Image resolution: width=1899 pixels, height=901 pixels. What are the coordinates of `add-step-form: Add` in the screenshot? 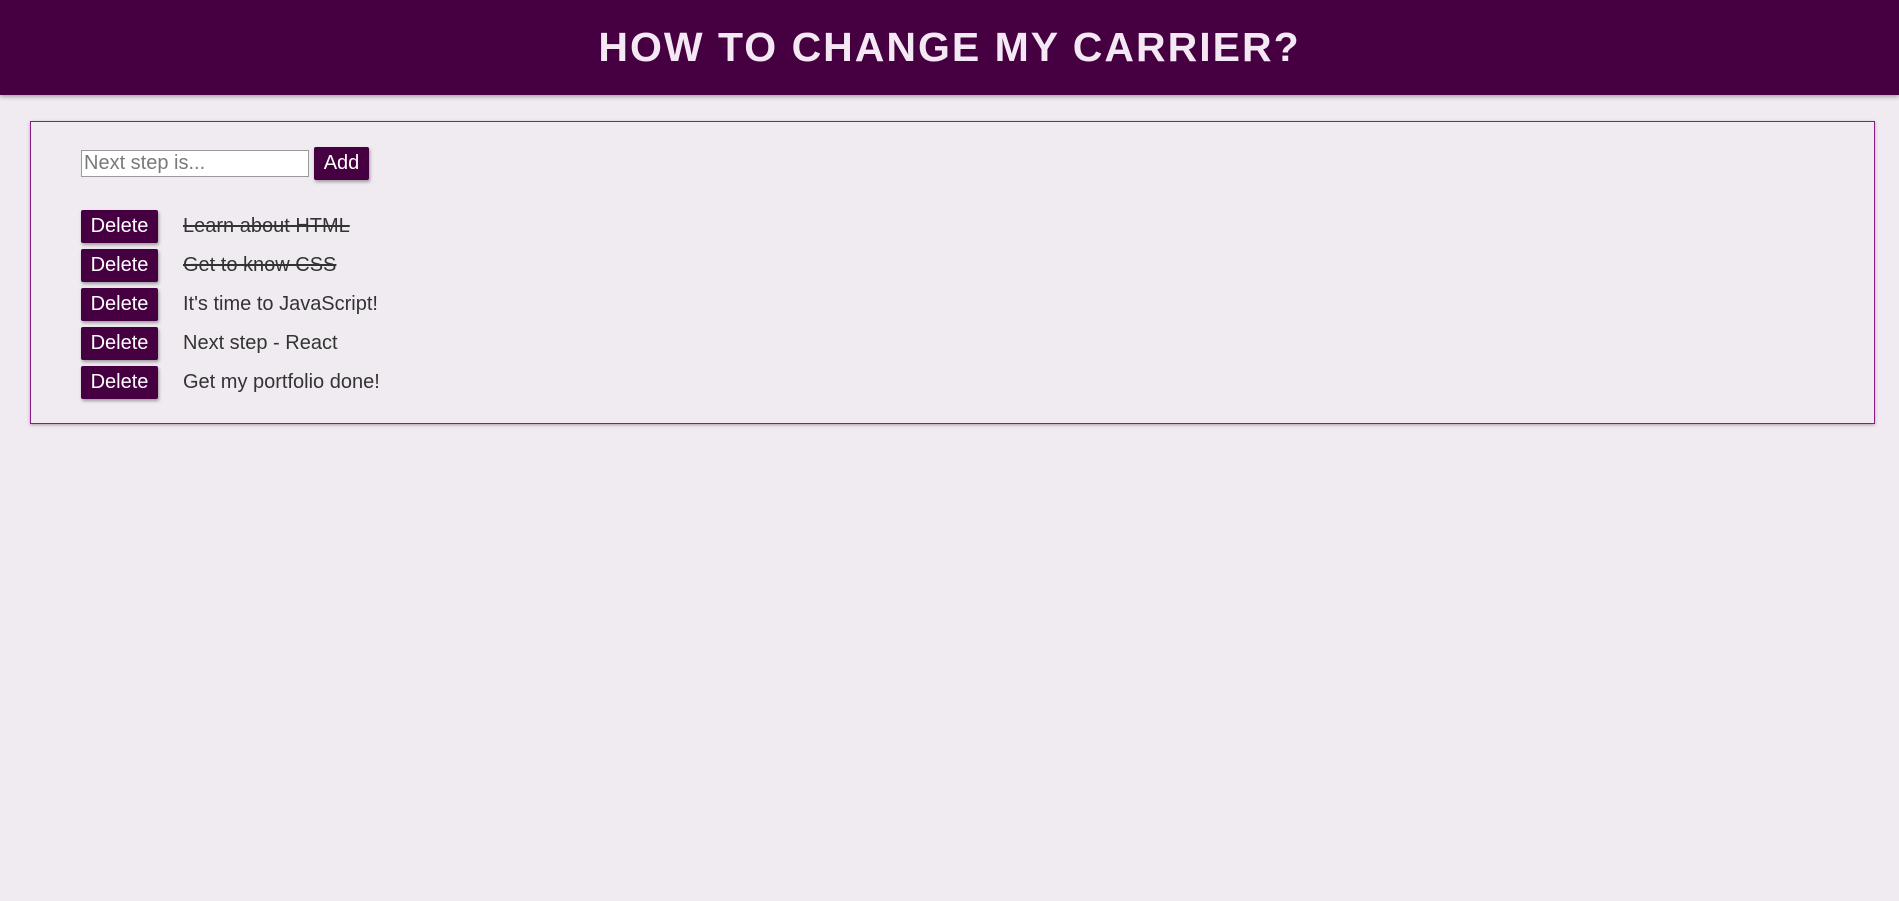 It's located at (225, 163).